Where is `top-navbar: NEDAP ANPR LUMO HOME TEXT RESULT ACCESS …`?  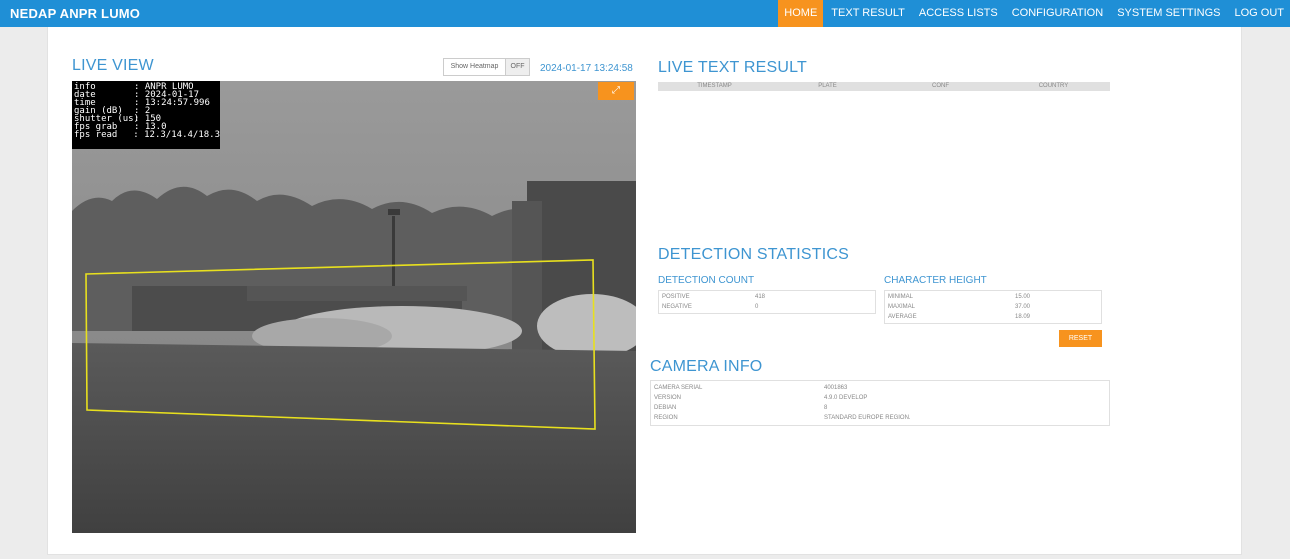
top-navbar: NEDAP ANPR LUMO HOME TEXT RESULT ACCESS … is located at coordinates (645, 13).